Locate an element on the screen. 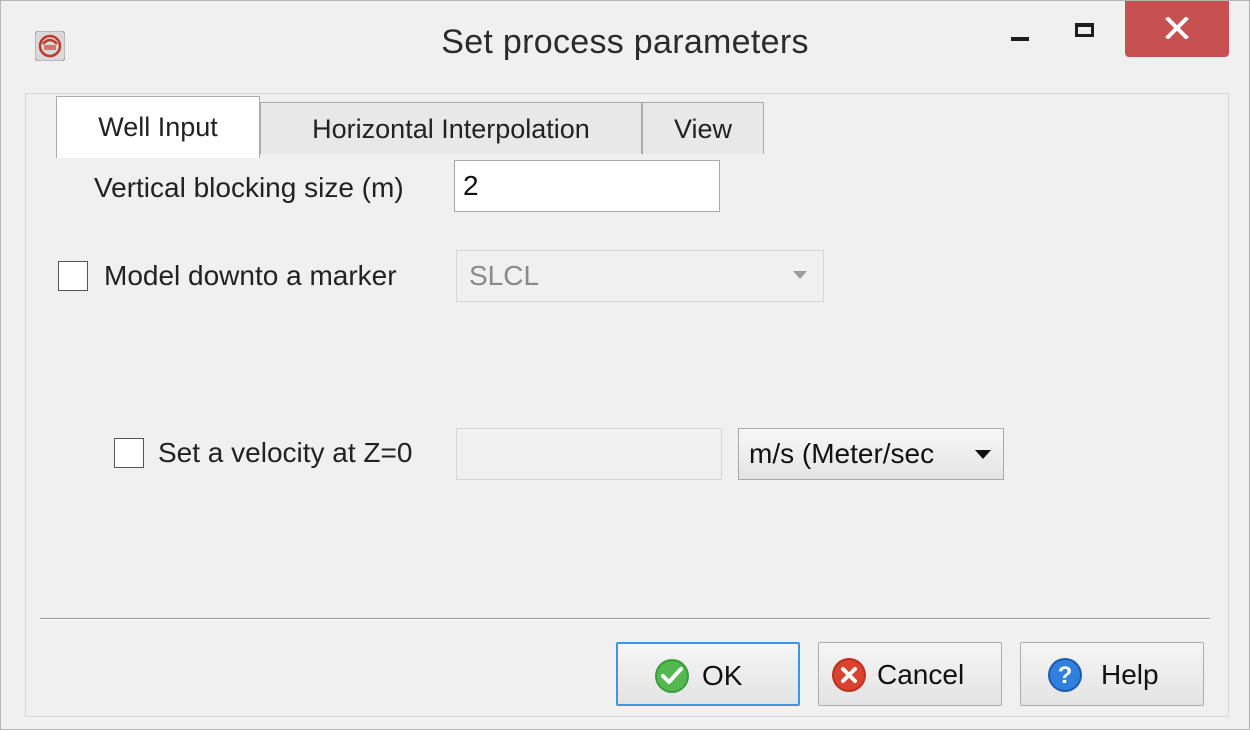 This screenshot has width=1250, height=730. help-button: ? Help is located at coordinates (1112, 674).